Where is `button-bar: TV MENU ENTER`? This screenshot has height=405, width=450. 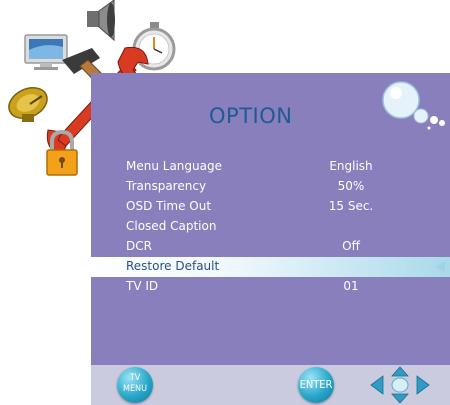 button-bar: TV MENU ENTER is located at coordinates (270, 385).